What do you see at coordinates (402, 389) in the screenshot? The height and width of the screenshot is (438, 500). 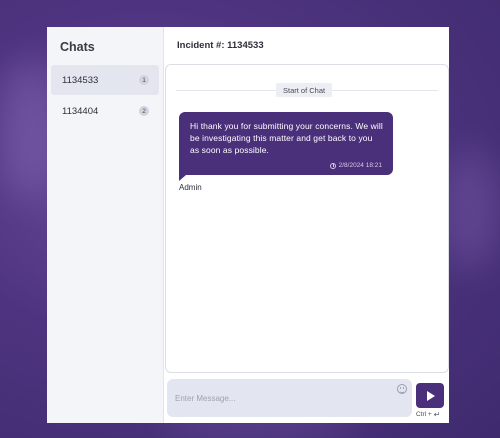 I see `emoji-icon` at bounding box center [402, 389].